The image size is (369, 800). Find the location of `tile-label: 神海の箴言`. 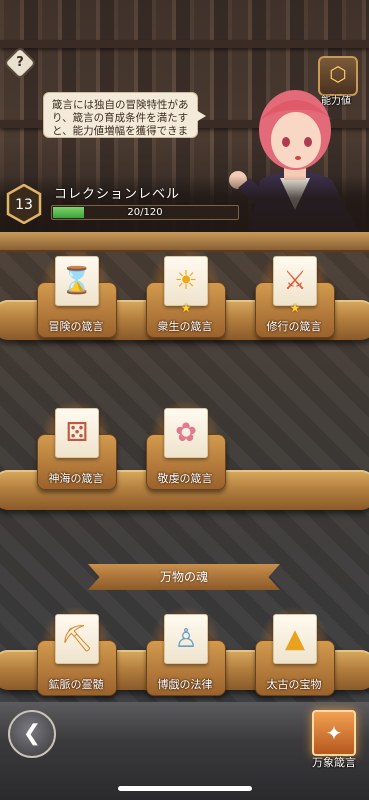

tile-label: 神海の箴言 is located at coordinates (76, 478).